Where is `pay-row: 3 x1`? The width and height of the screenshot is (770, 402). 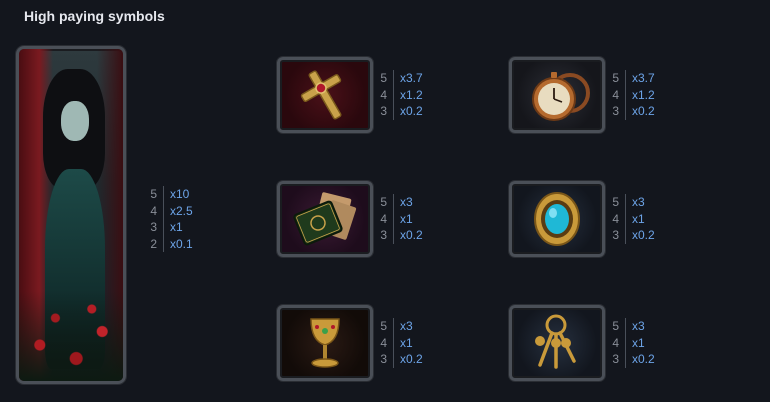
pay-row: 3 x1 is located at coordinates (166, 227).